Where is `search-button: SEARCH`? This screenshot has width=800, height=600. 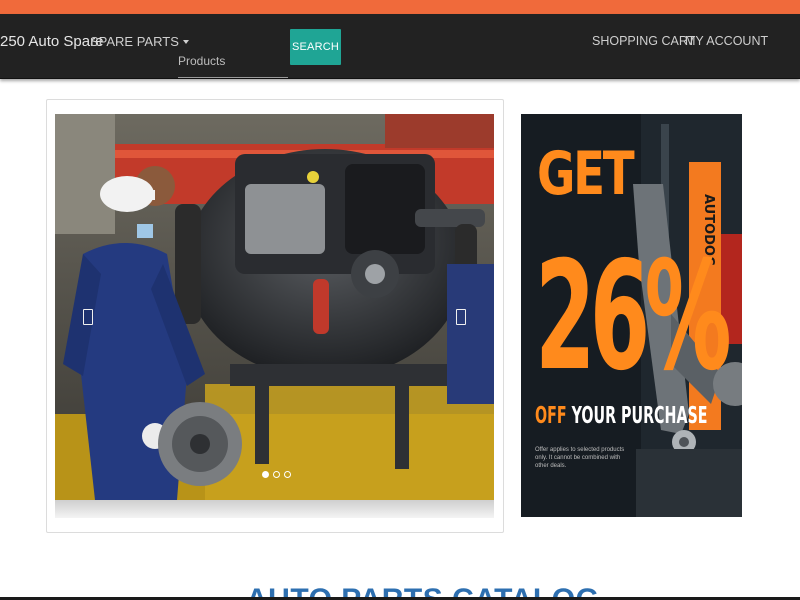
search-button: SEARCH is located at coordinates (315, 47).